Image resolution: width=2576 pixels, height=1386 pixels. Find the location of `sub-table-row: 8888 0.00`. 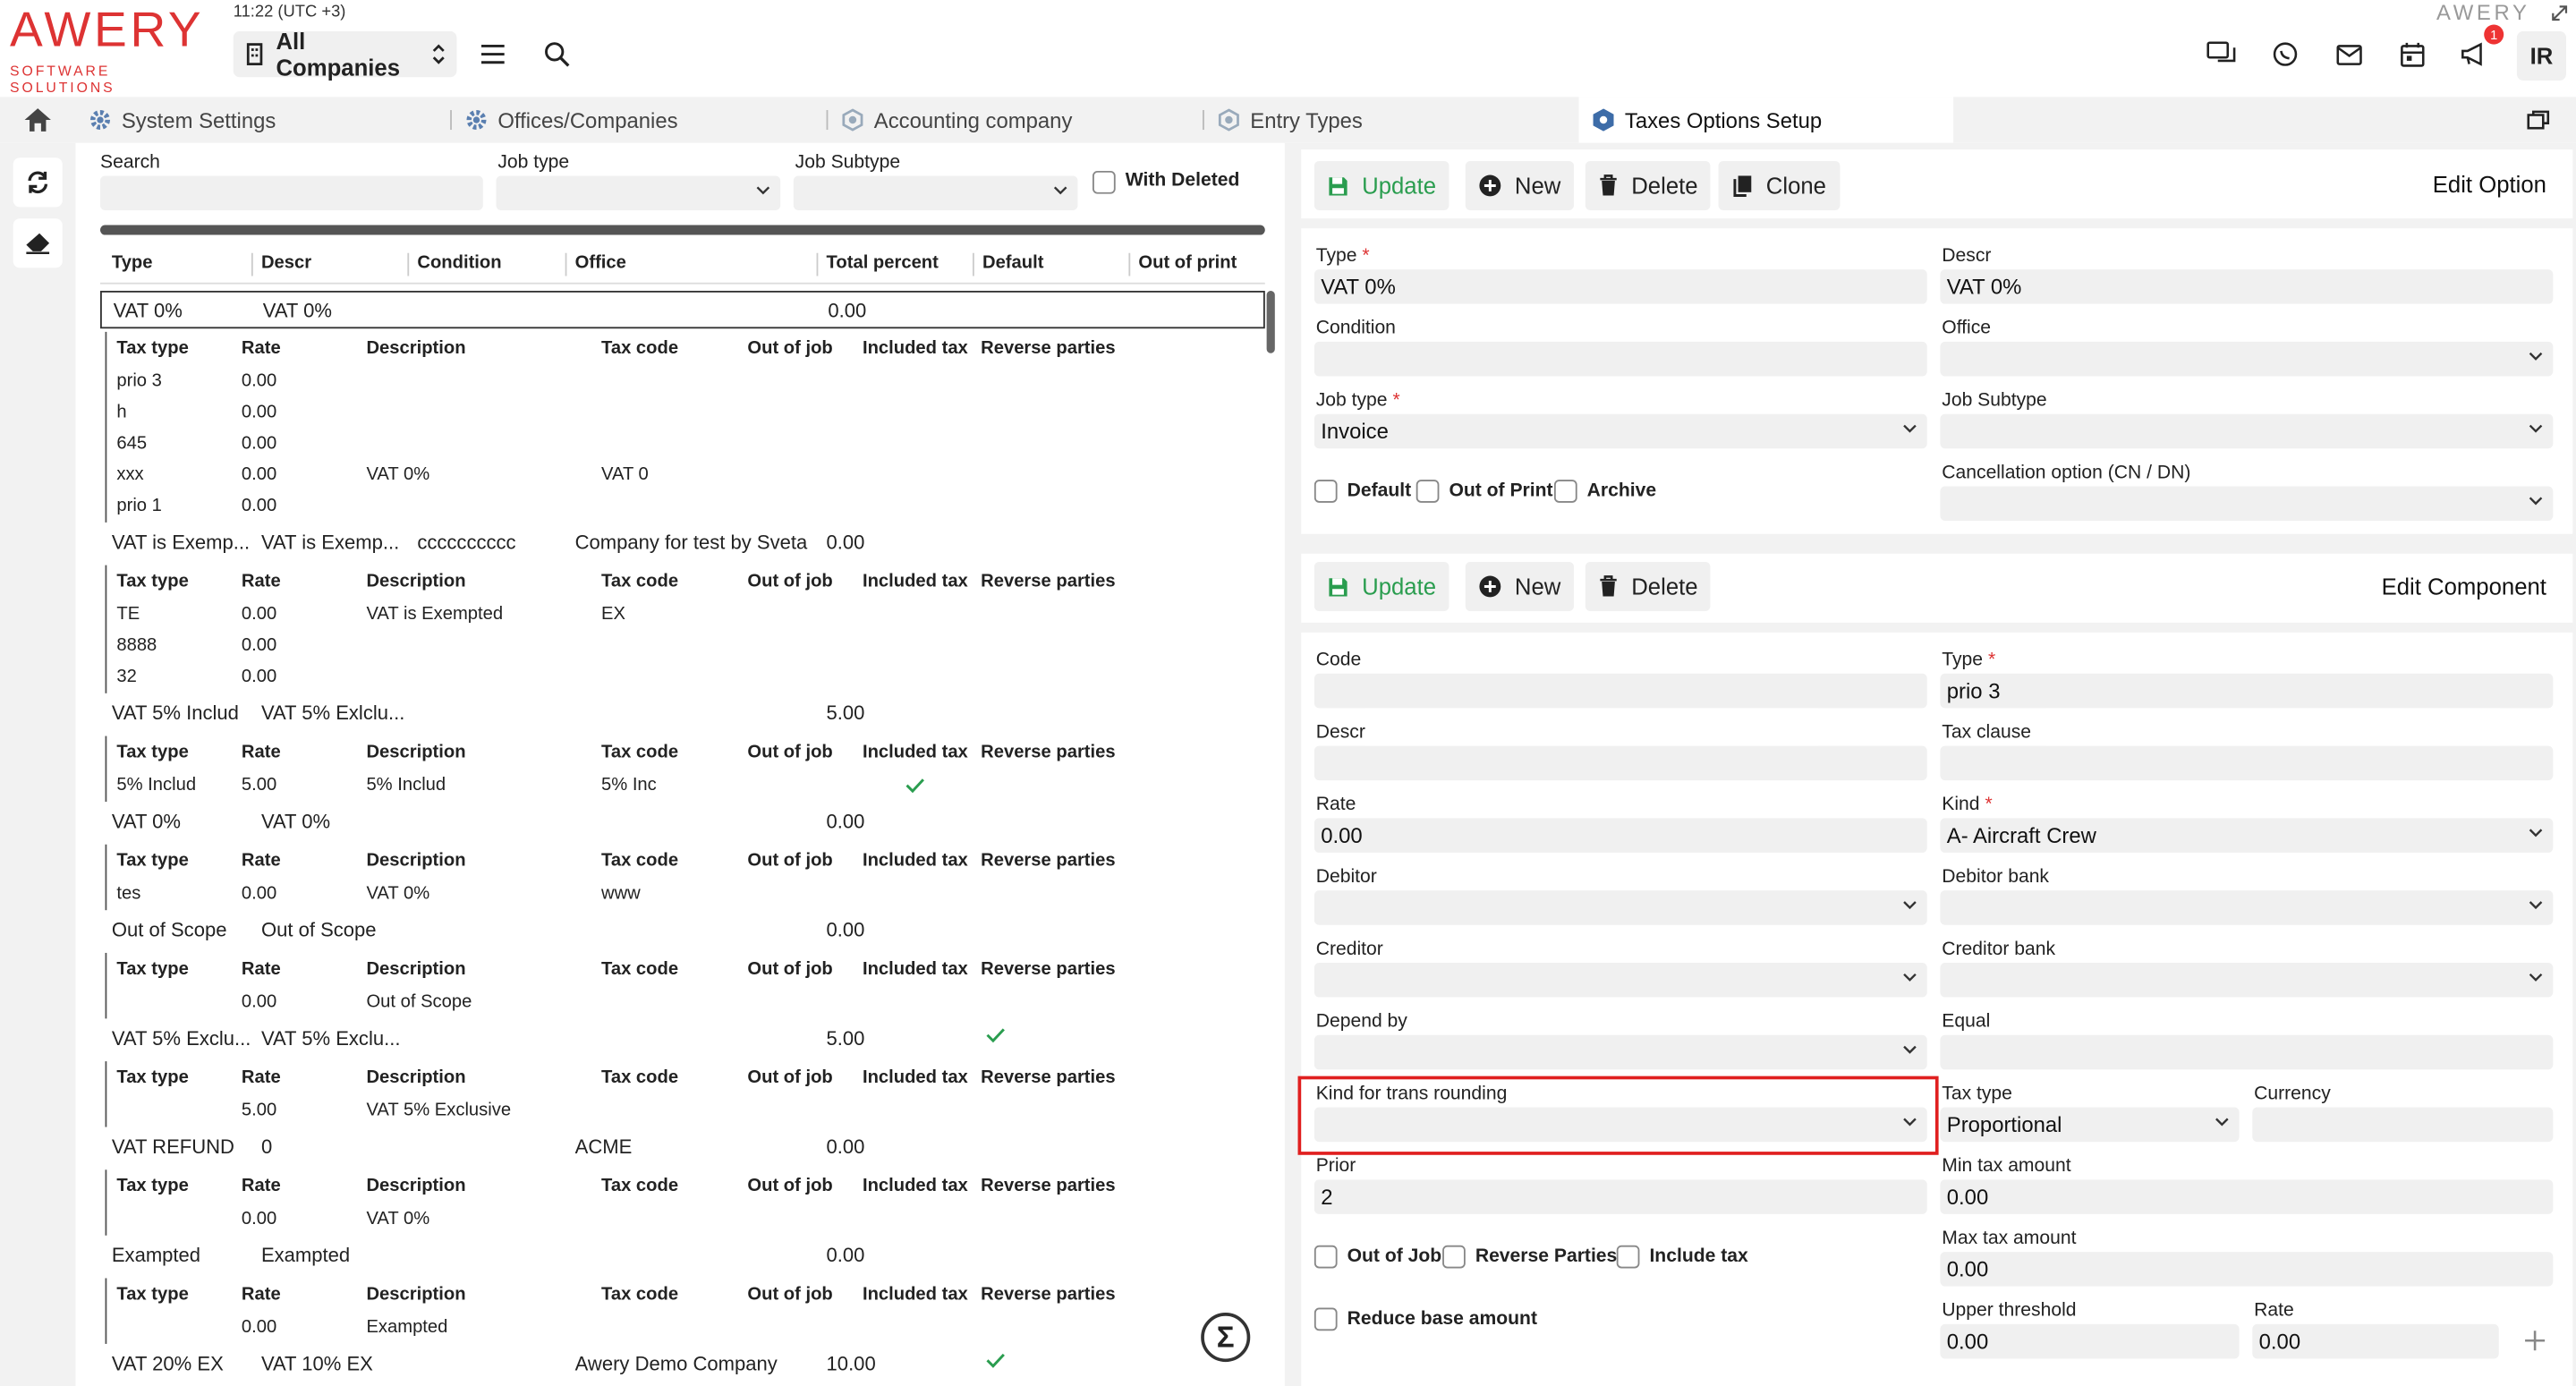

sub-table-row: 8888 0.00 is located at coordinates (685, 647).